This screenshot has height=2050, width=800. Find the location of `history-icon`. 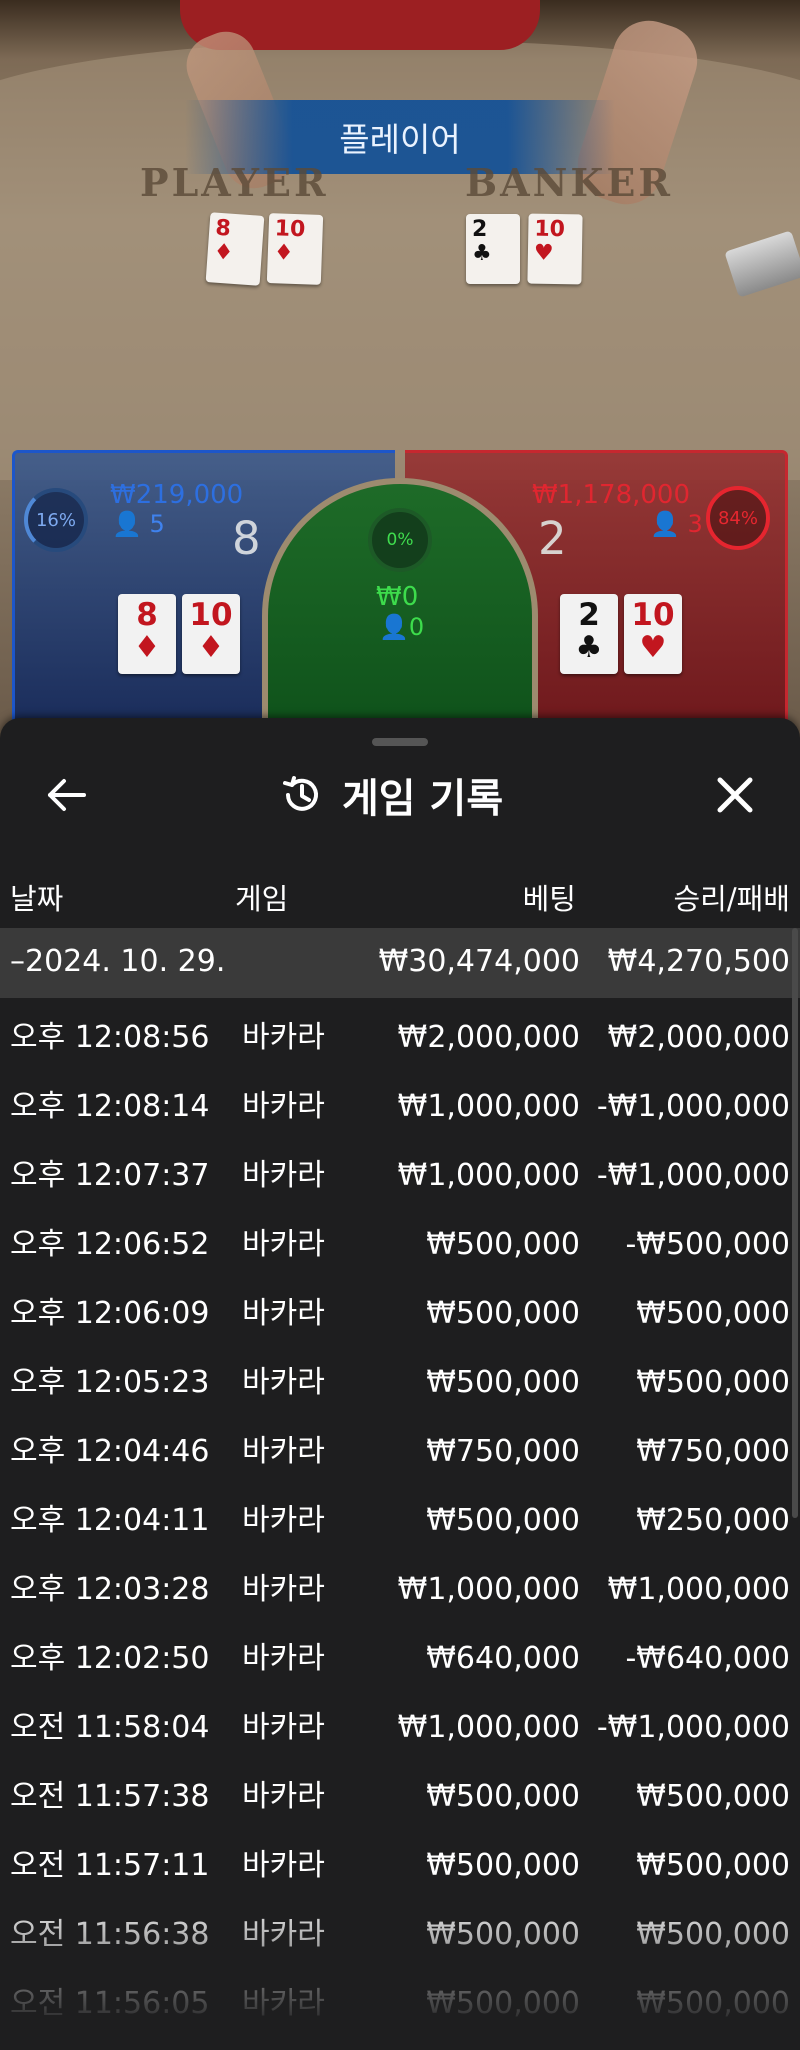

history-icon is located at coordinates (300, 793).